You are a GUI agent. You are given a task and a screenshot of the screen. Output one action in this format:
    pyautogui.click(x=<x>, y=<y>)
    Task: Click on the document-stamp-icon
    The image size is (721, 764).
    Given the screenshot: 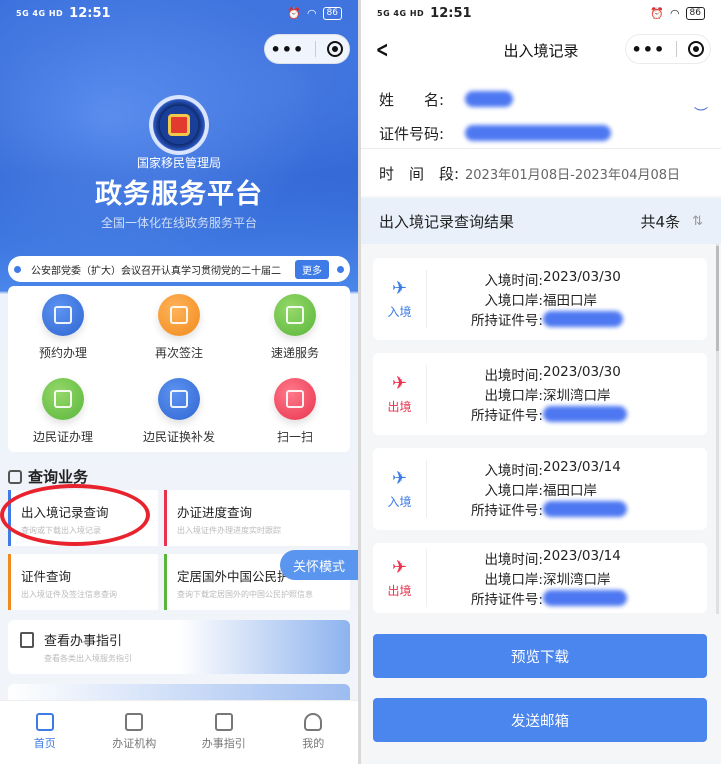 What is the action you would take?
    pyautogui.click(x=179, y=315)
    